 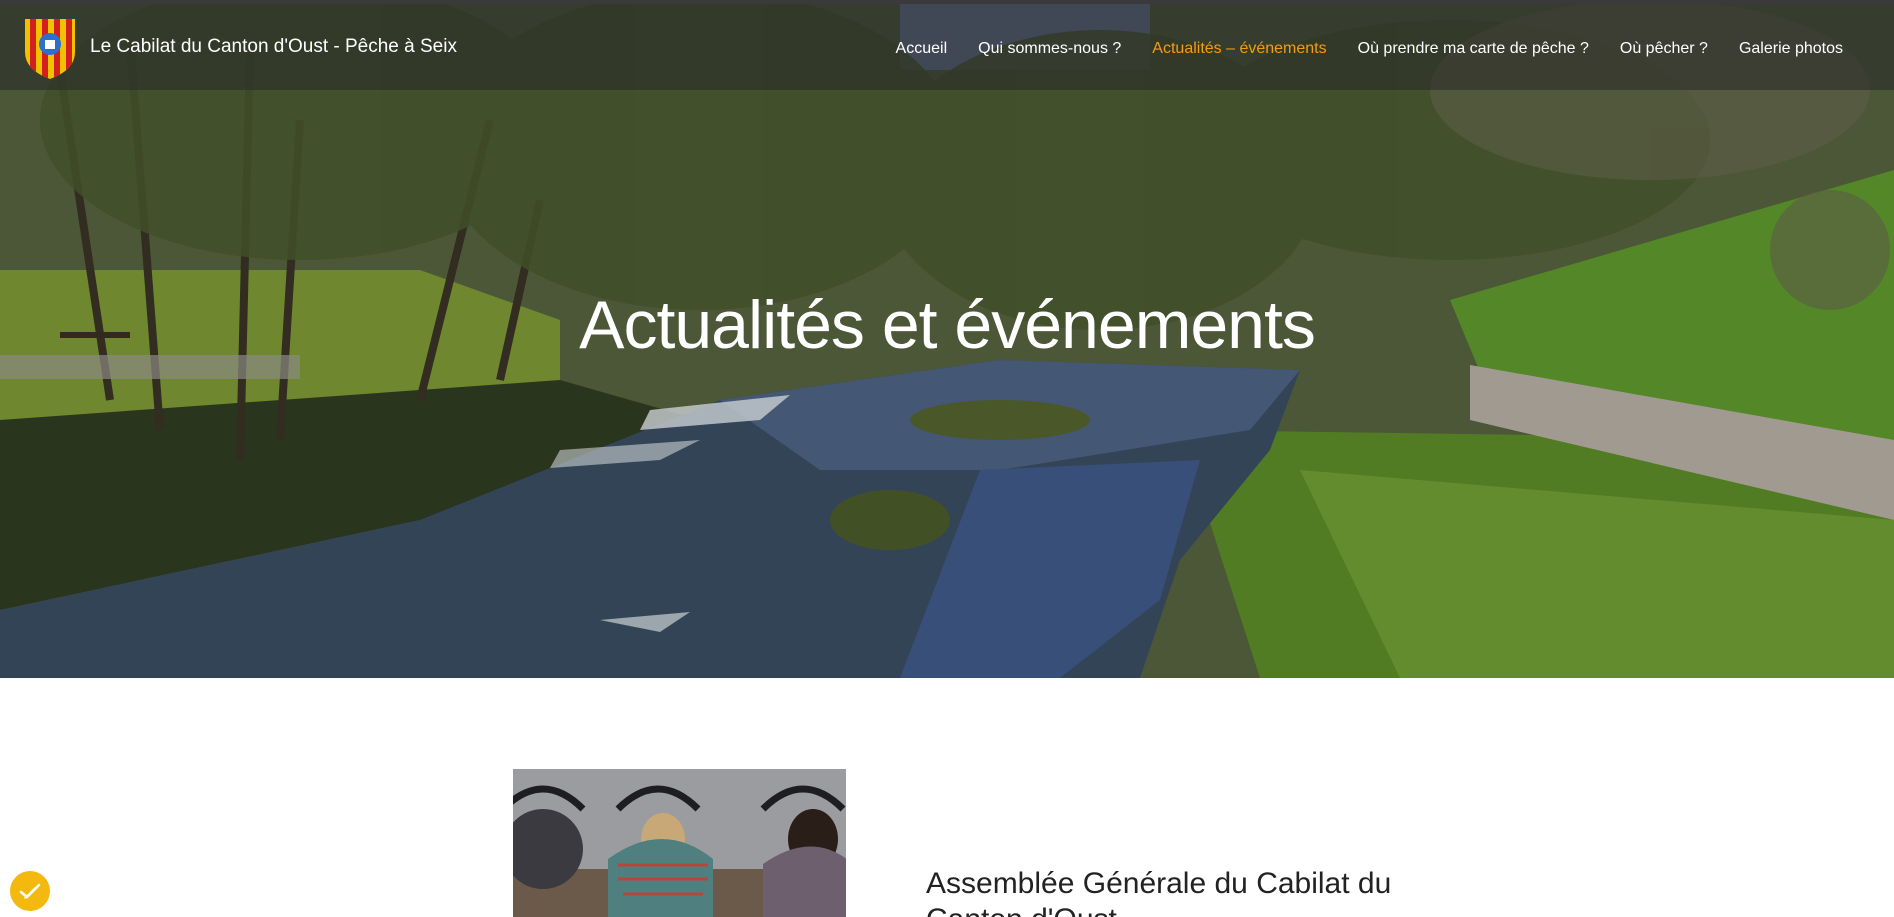 I want to click on coat-of-arms-icon, so click(x=50, y=49).